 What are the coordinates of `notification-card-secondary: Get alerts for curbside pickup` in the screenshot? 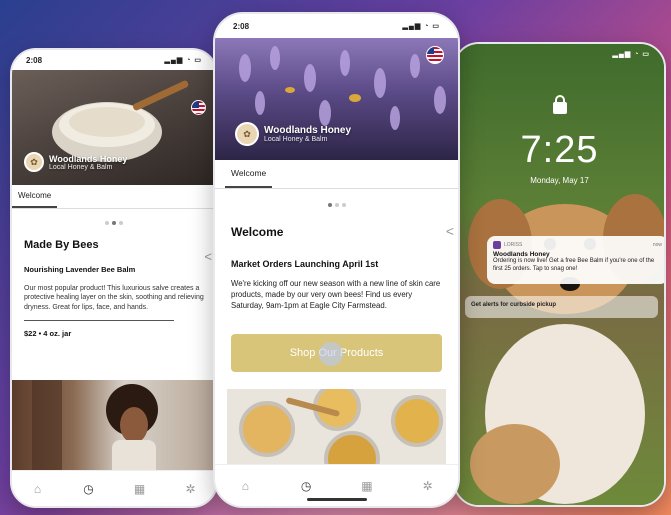 It's located at (561, 307).